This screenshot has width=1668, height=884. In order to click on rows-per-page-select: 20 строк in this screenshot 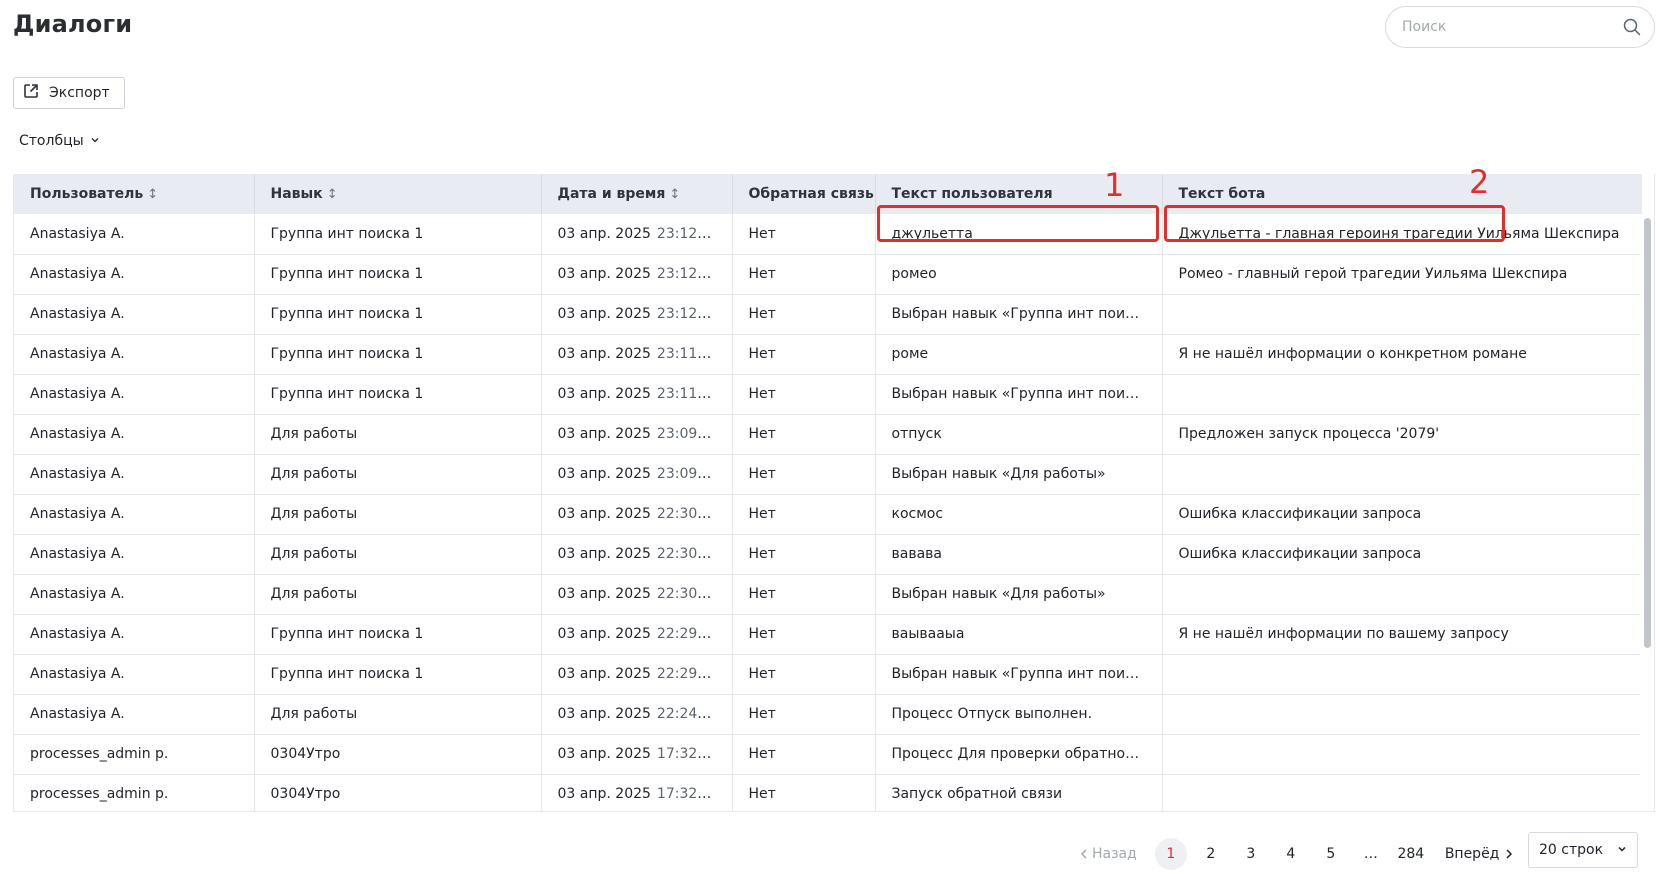, I will do `click(1583, 850)`.